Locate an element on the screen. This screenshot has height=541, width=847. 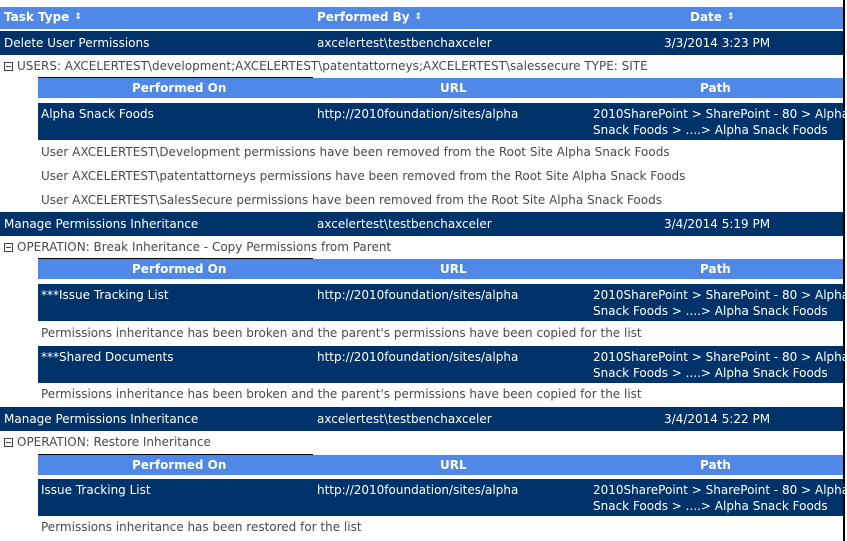
column-header-task-type: Task Type is located at coordinates (37, 17).